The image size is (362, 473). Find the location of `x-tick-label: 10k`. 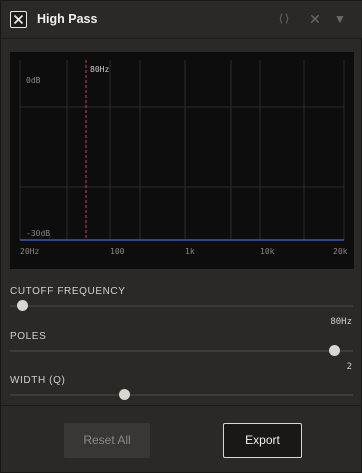

x-tick-label: 10k is located at coordinates (267, 251).